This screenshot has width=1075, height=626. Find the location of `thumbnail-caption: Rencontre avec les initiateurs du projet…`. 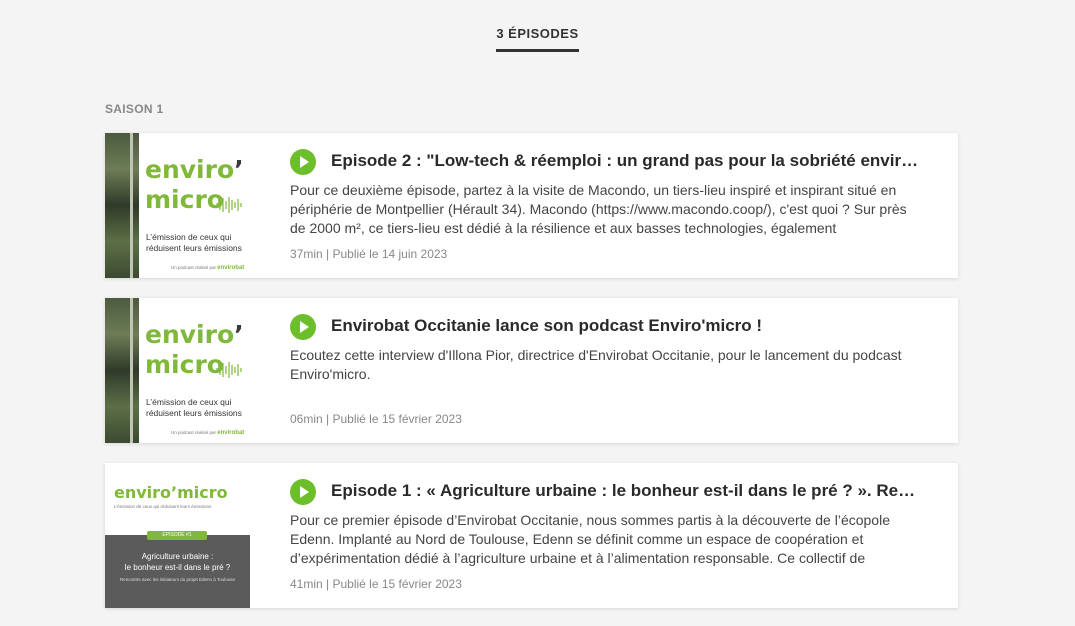

thumbnail-caption: Rencontre avec les initiateurs du projet… is located at coordinates (177, 579).